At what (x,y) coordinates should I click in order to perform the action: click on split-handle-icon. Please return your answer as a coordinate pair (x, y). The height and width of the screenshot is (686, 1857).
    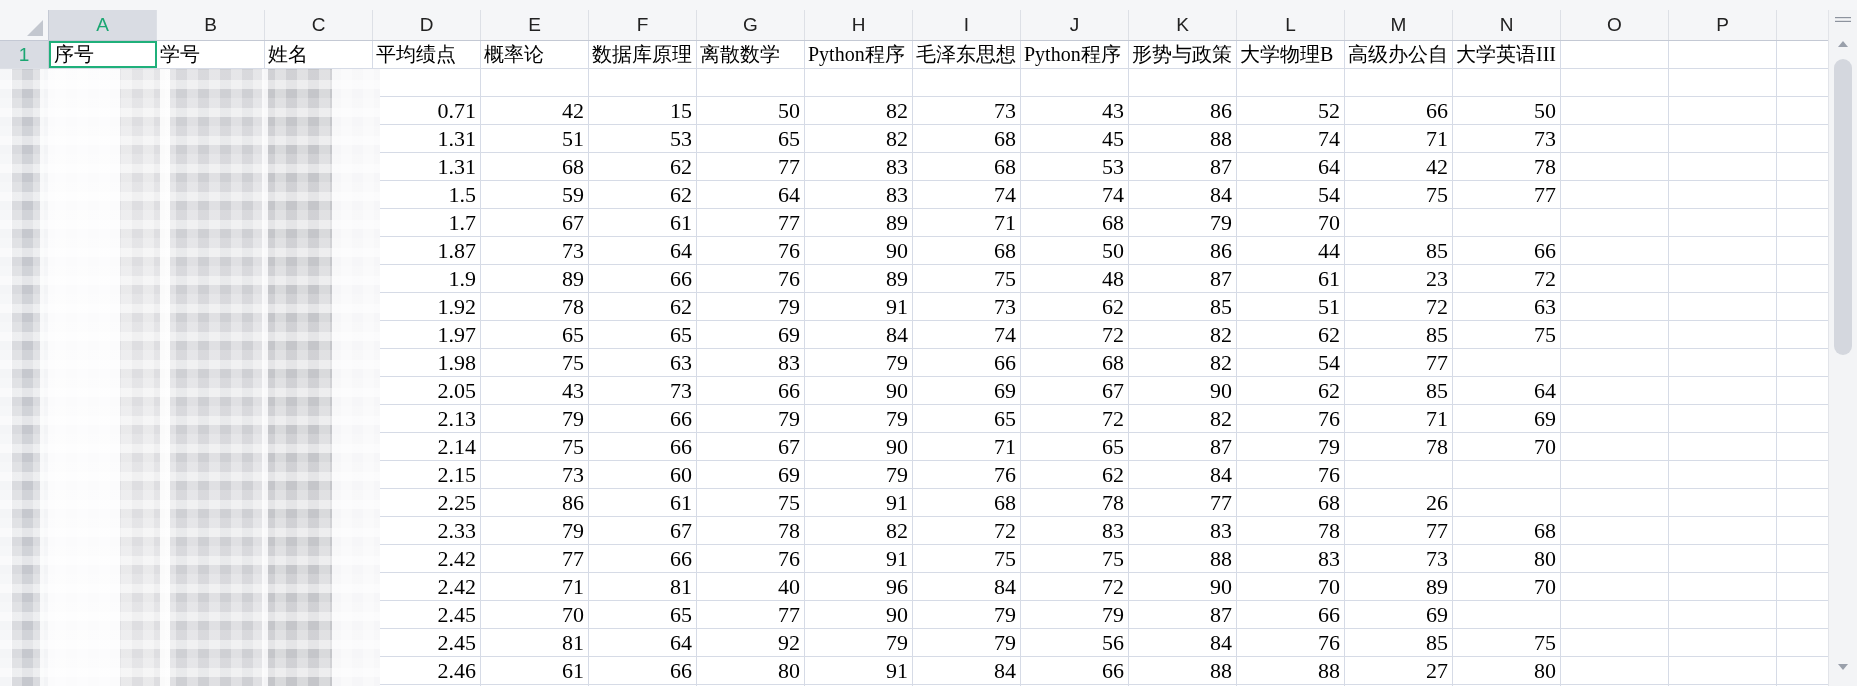
    Looking at the image, I should click on (1843, 19).